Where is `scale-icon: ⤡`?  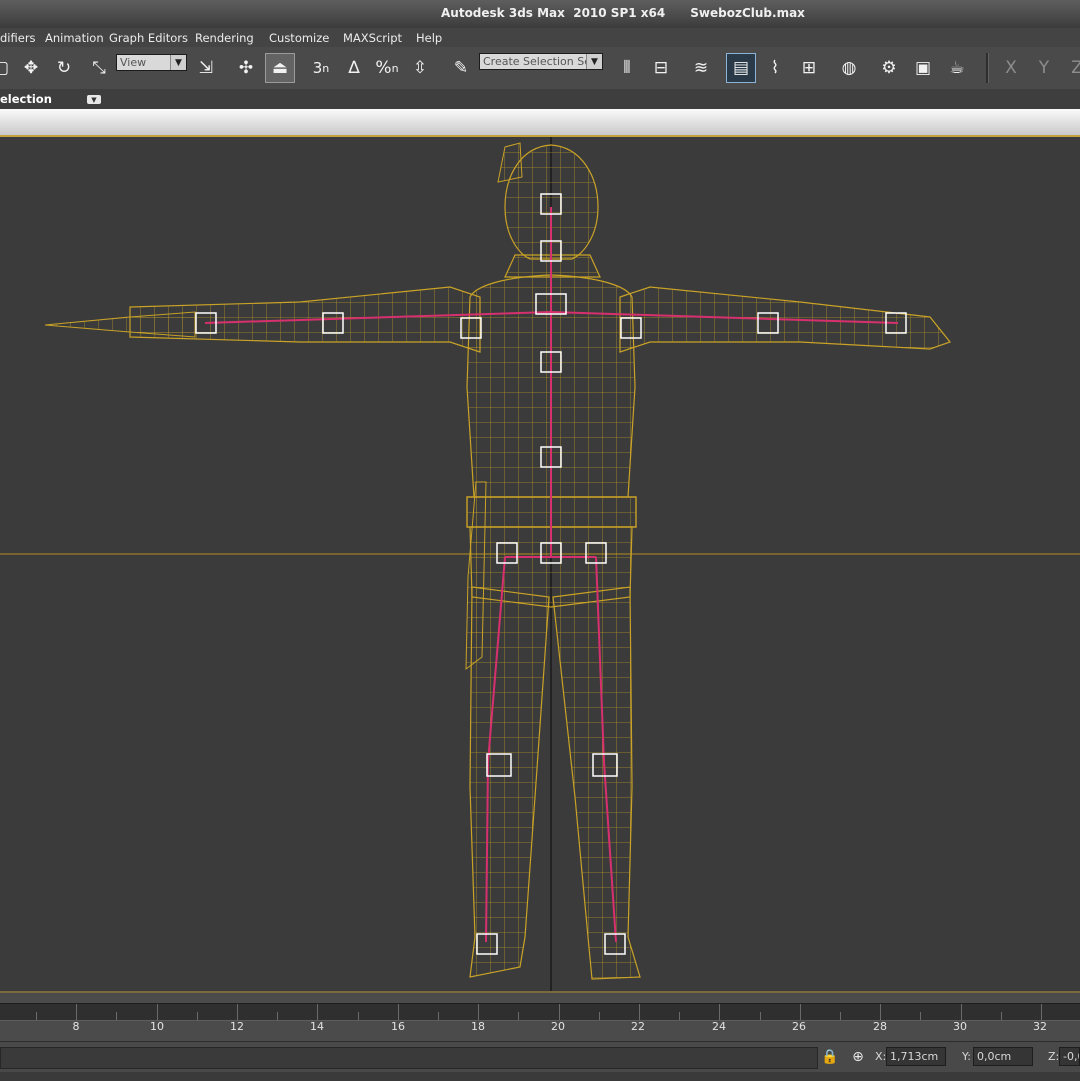 scale-icon: ⤡ is located at coordinates (99, 68).